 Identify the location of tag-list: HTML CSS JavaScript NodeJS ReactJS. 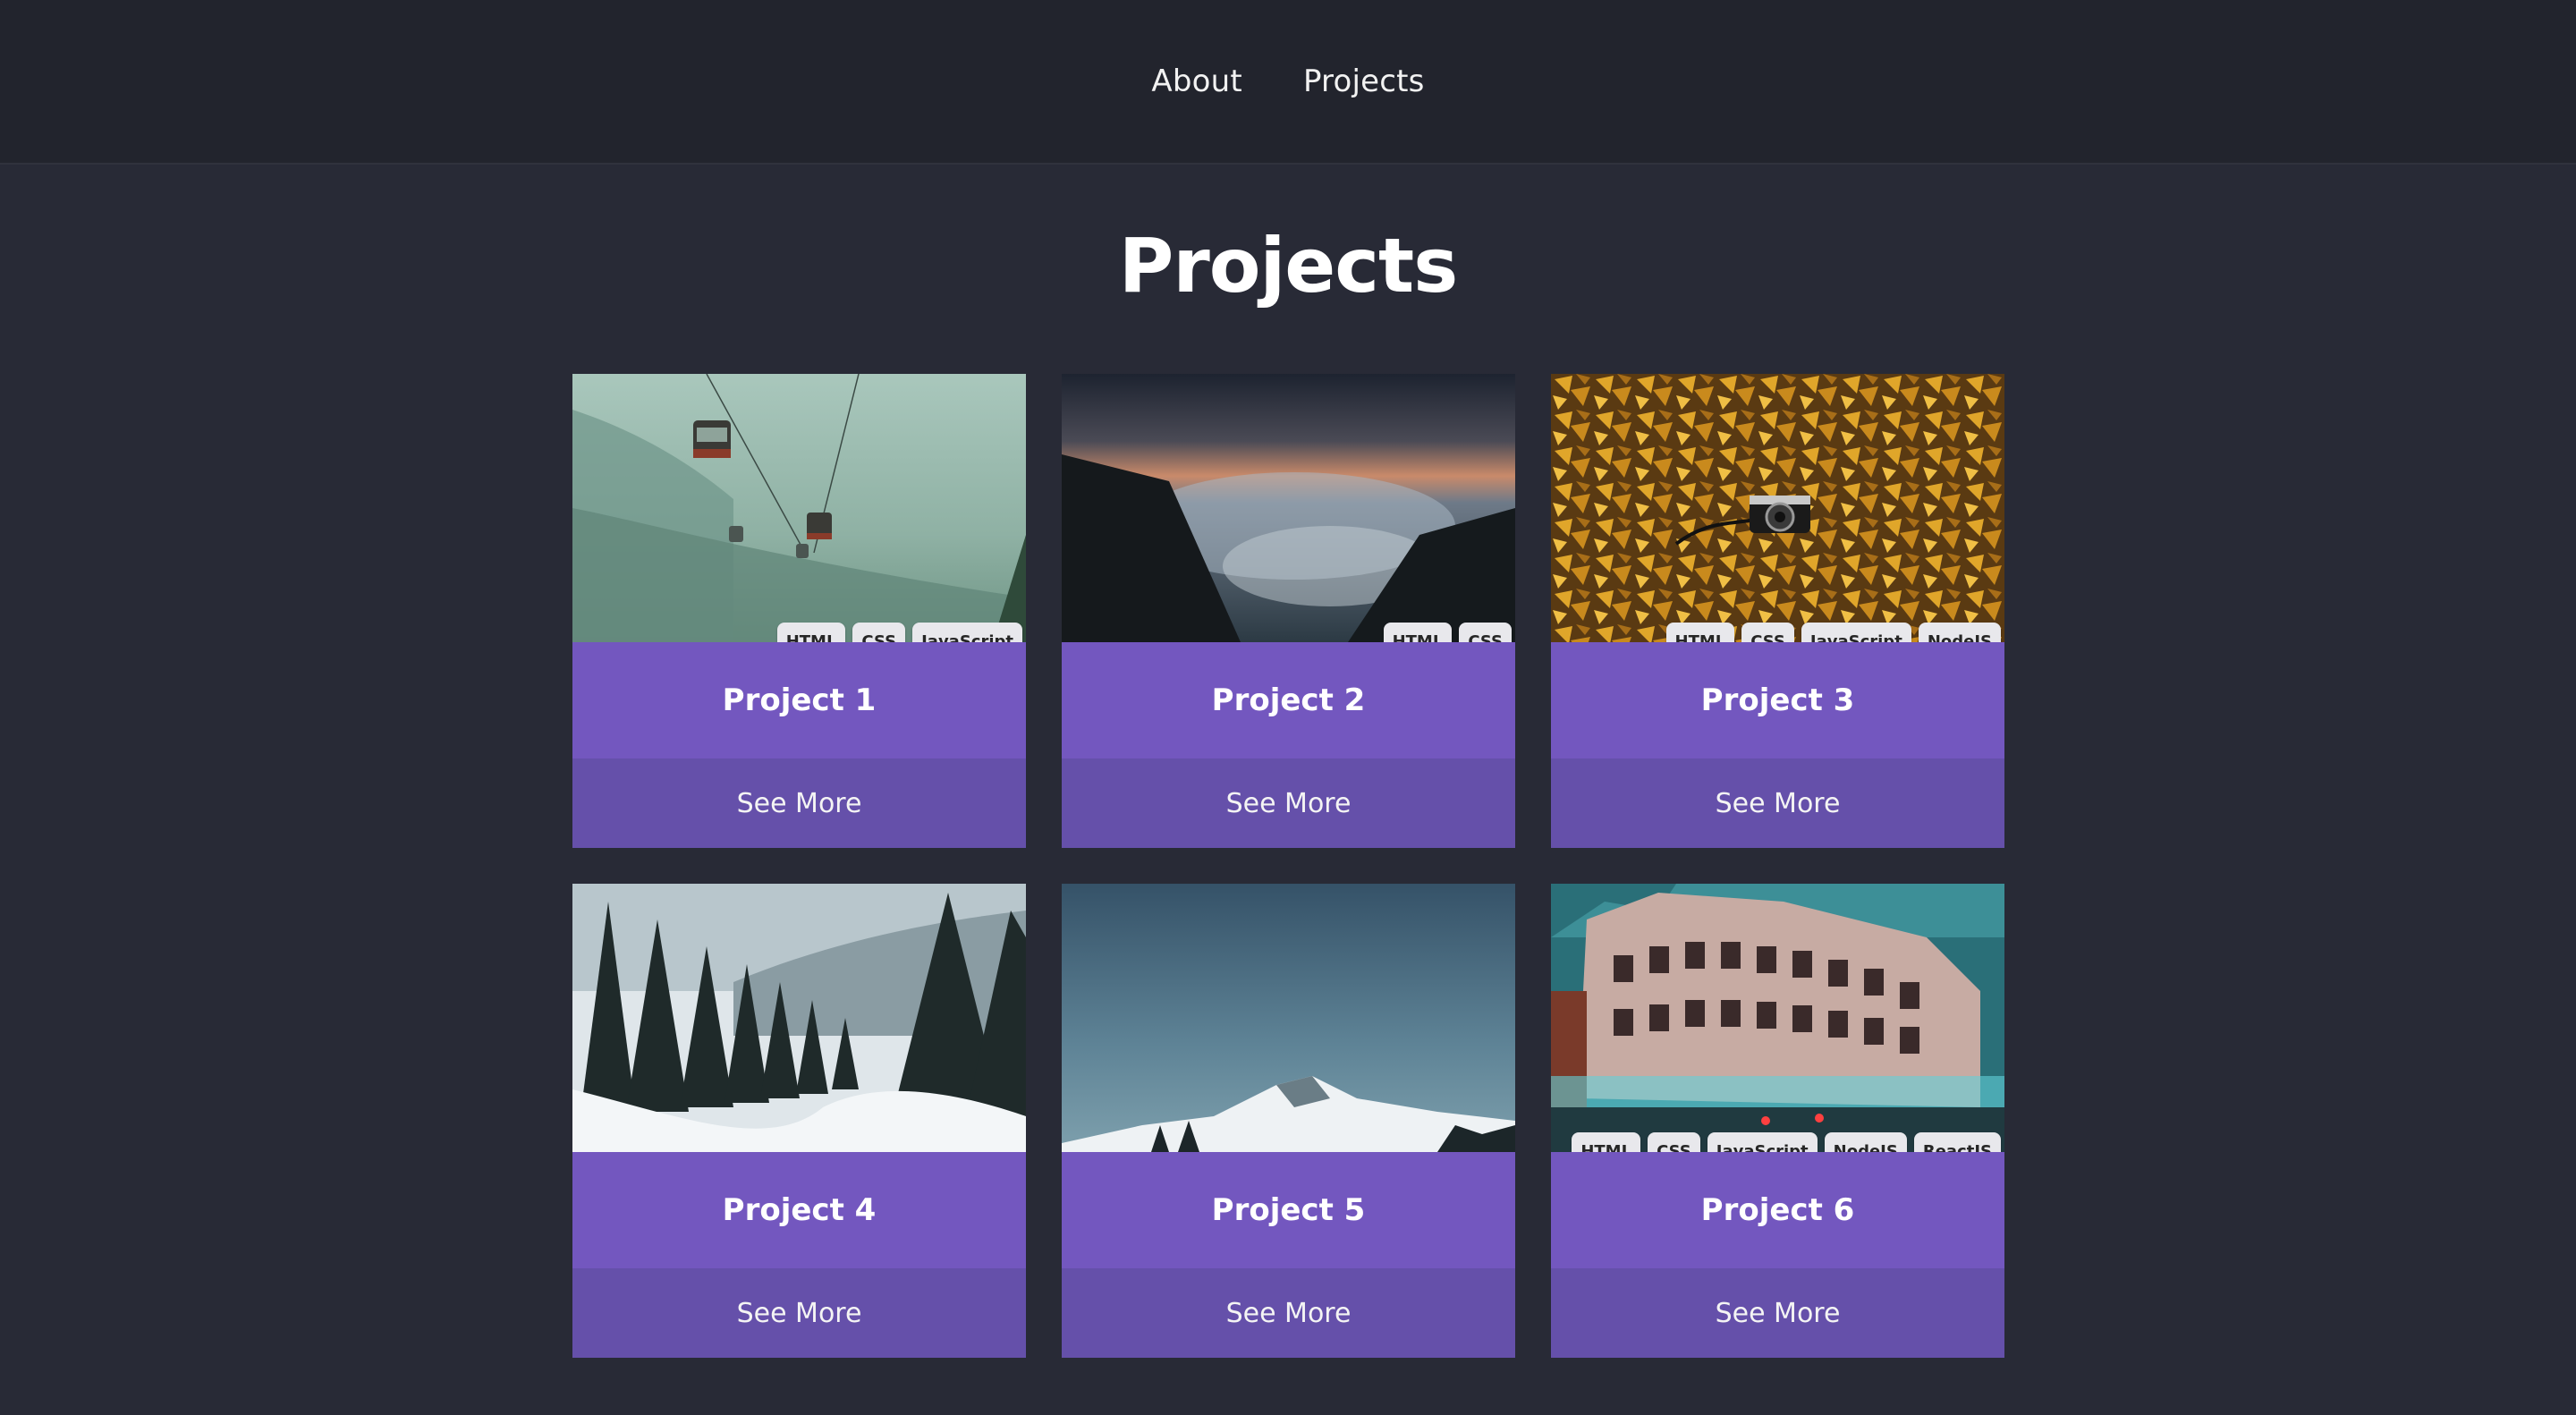
(1786, 1142).